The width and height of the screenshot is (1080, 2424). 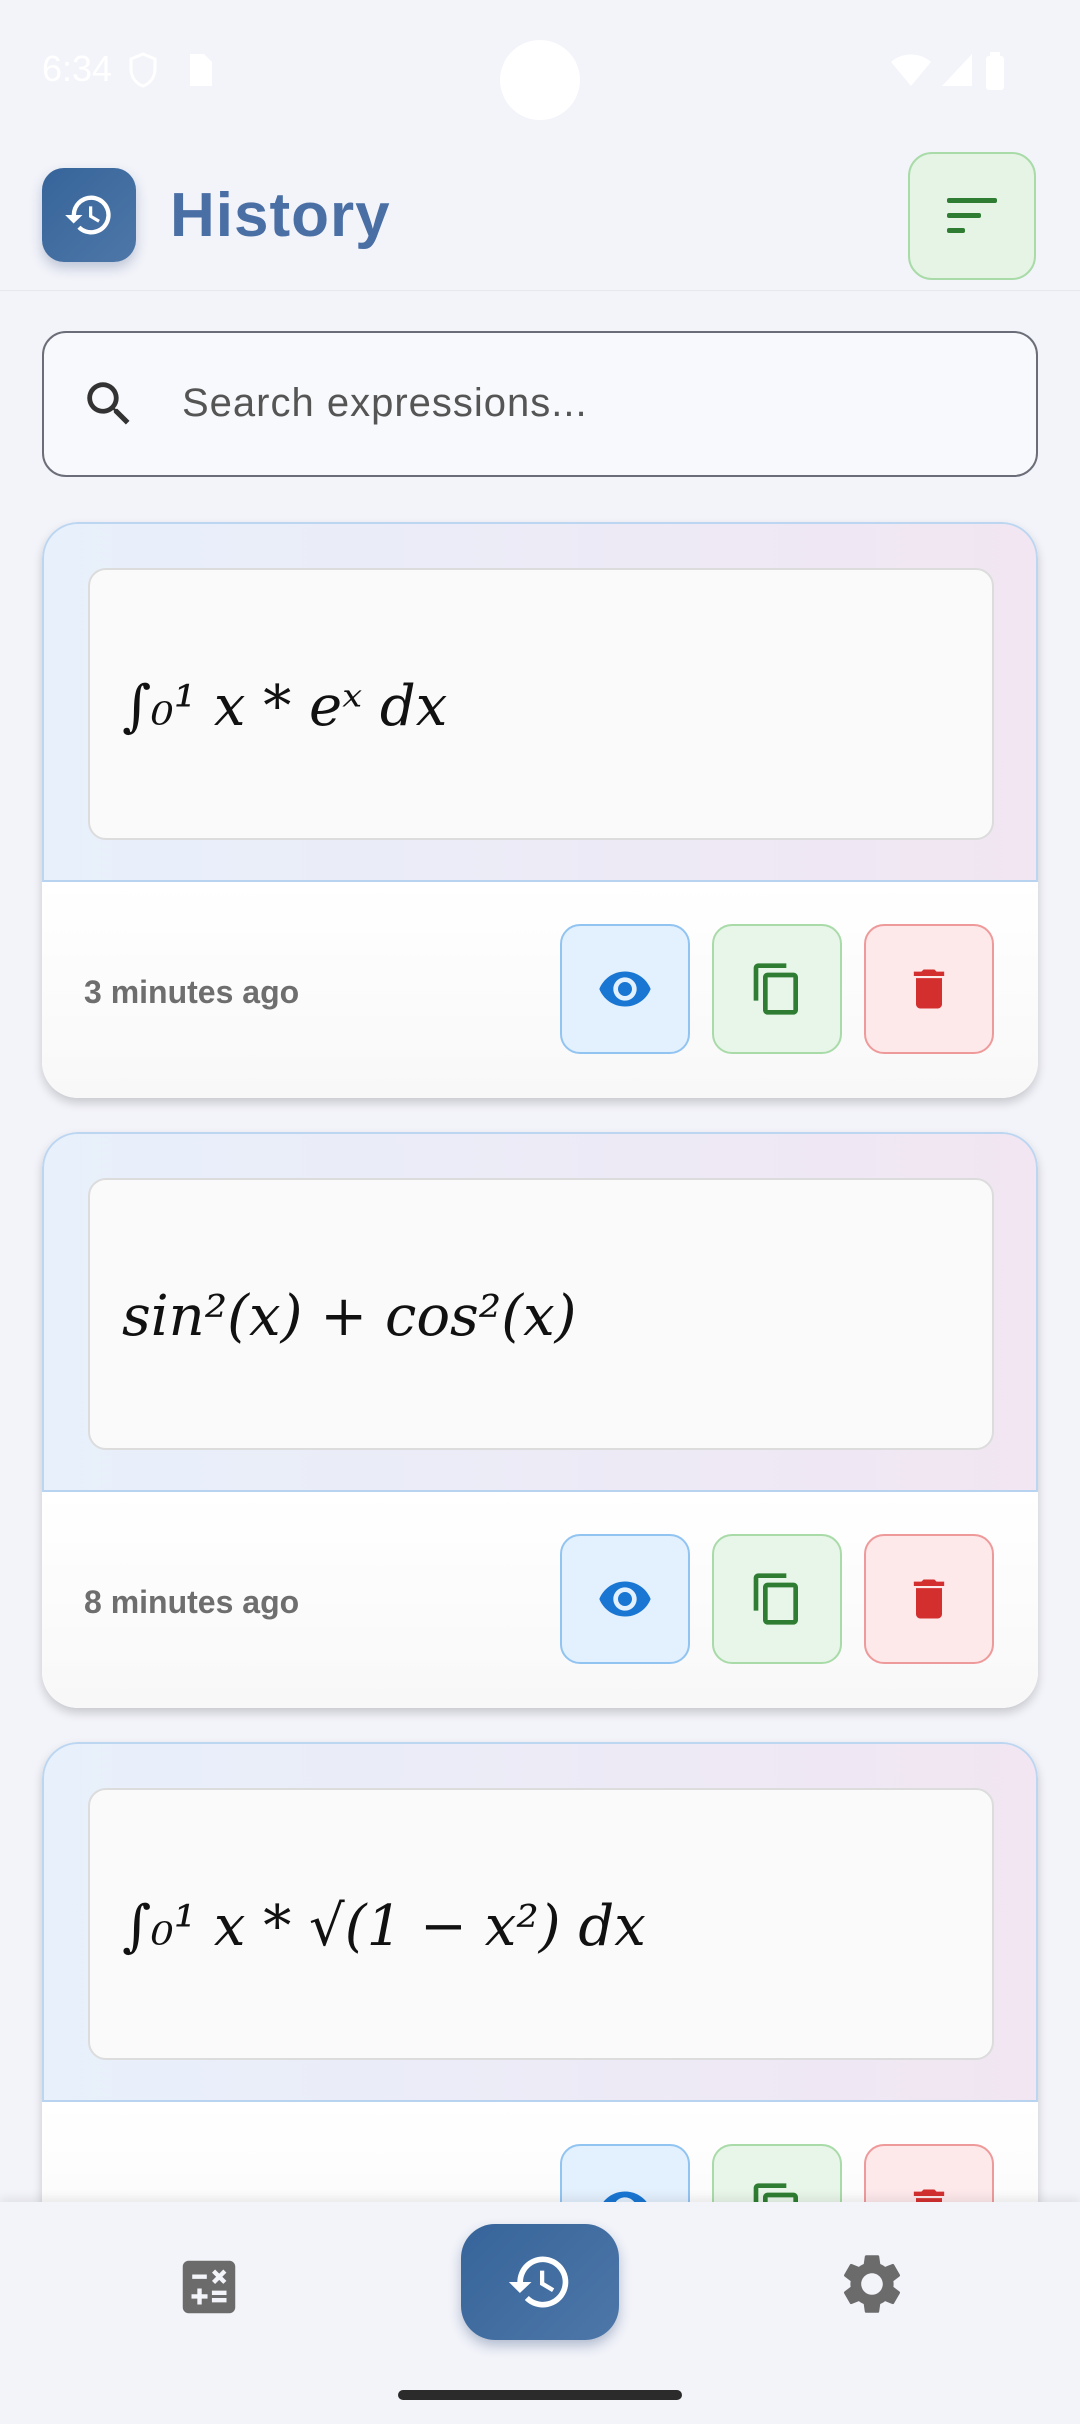 I want to click on expression-box: ∫₀¹ x * eˣ dx, so click(x=541, y=704).